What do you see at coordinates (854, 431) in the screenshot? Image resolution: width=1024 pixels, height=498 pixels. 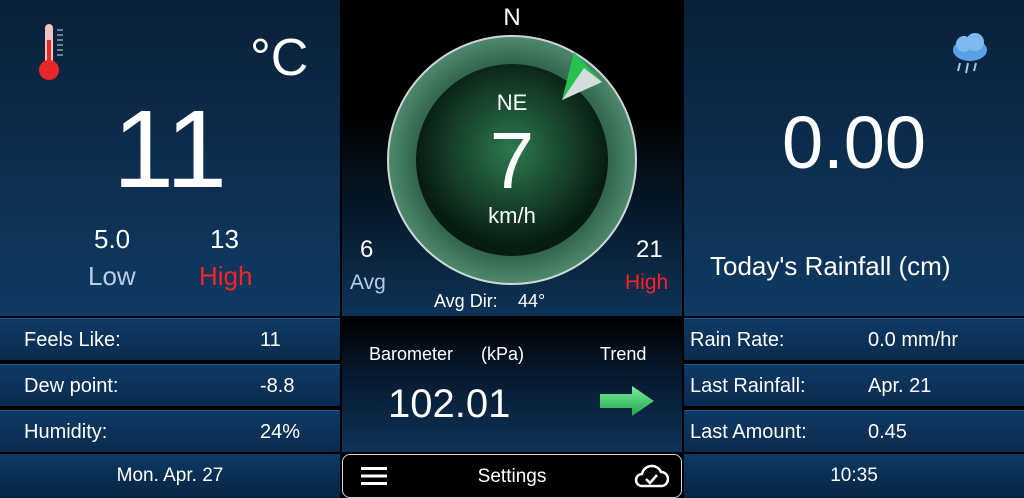 I see `last-amount-row: Last Amount: 0.45` at bounding box center [854, 431].